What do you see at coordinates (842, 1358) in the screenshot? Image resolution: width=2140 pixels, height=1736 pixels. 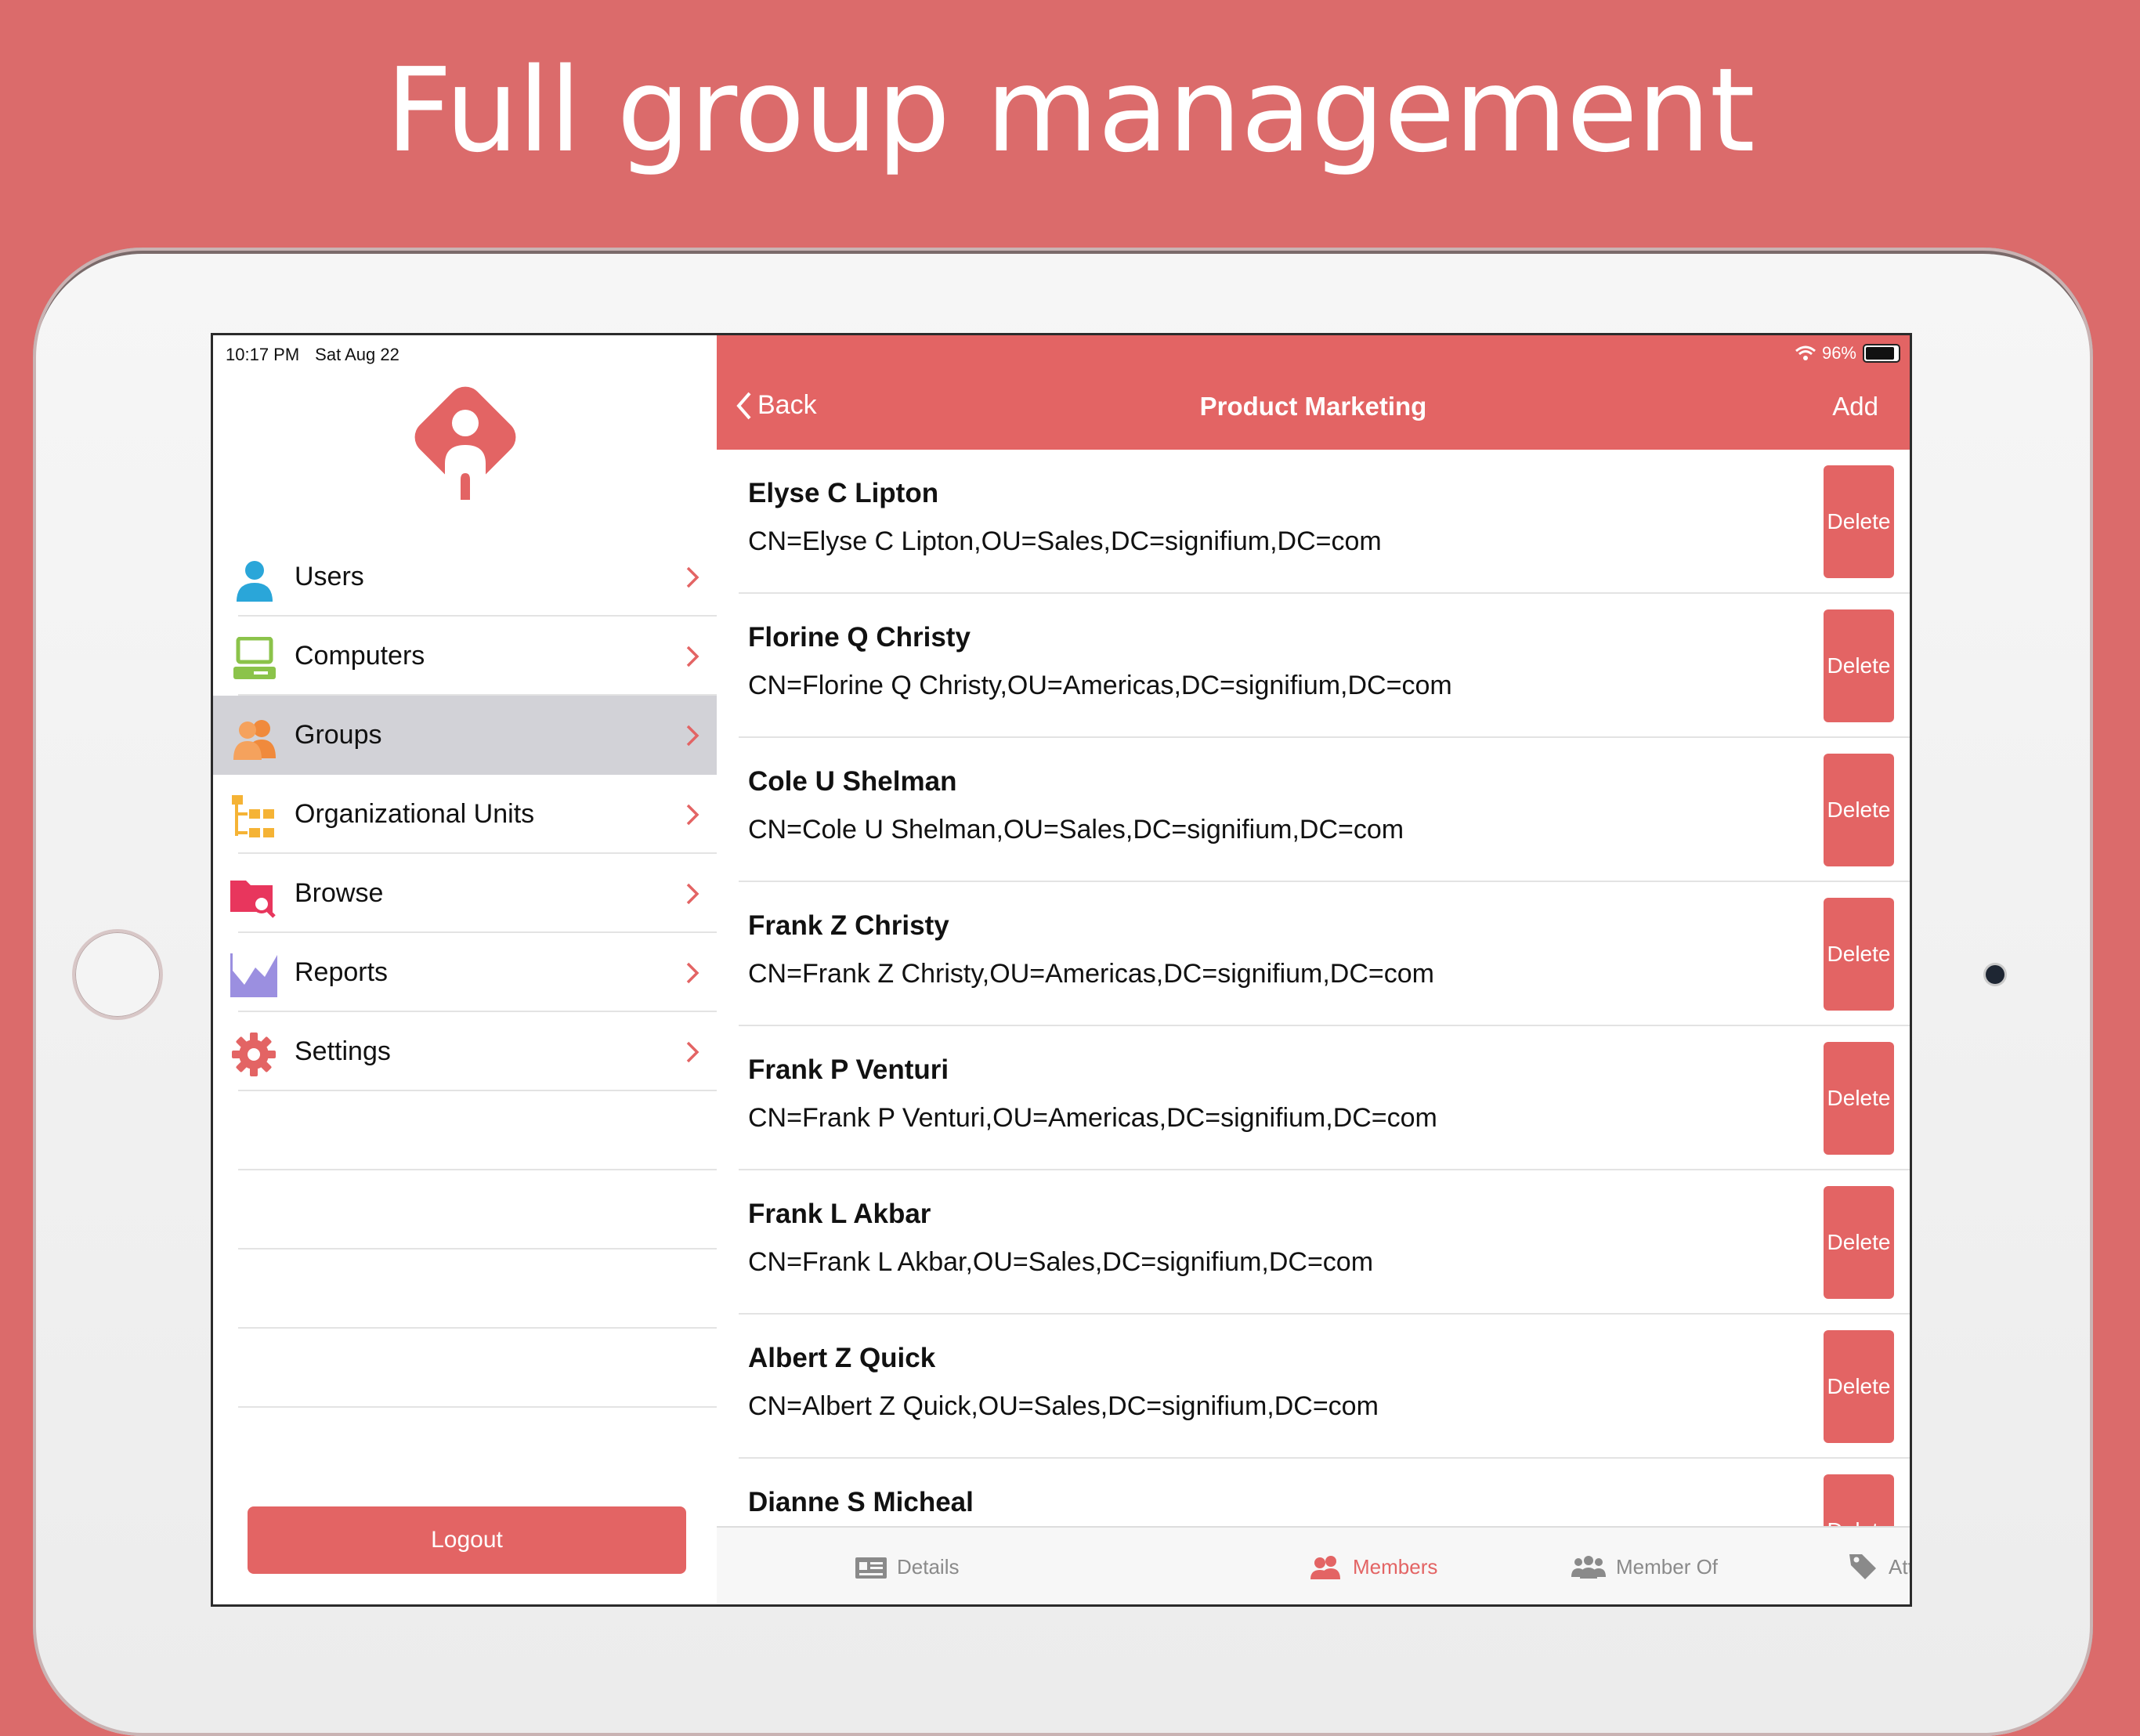 I see `member-name: Albert Z Quick` at bounding box center [842, 1358].